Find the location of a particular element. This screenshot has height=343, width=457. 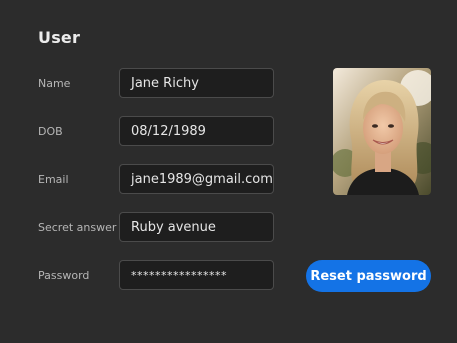

secret-answer-label: Secret answer is located at coordinates (77, 227).